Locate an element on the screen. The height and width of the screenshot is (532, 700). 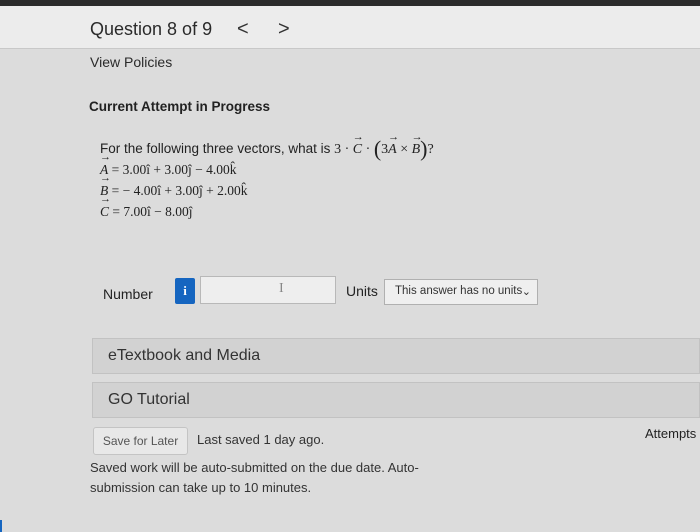
equation-b: B = − 4.00î + 3.00ĵ + 2.00k̂ is located at coordinates (174, 185).